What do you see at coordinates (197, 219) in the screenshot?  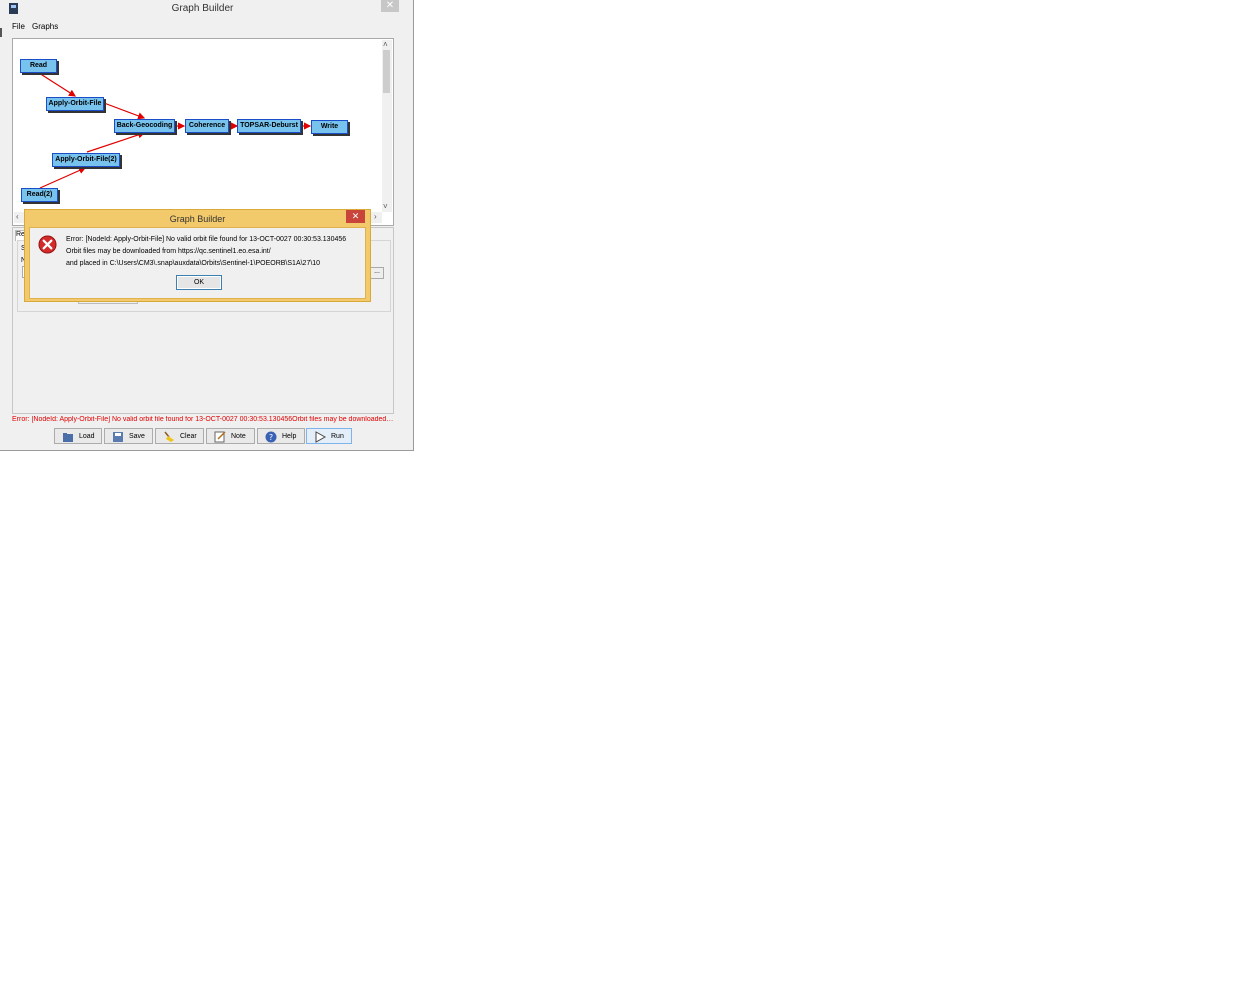 I see `dialog-title: Graph Builder` at bounding box center [197, 219].